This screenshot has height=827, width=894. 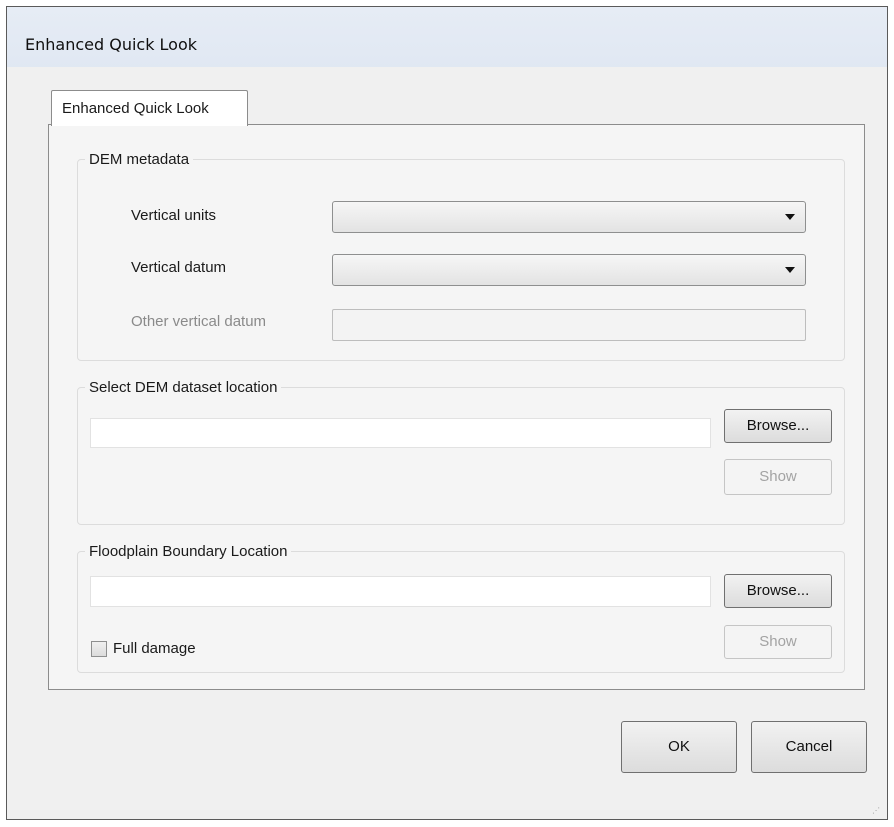 I want to click on vertical-datum-label: Vertical datum, so click(x=179, y=267).